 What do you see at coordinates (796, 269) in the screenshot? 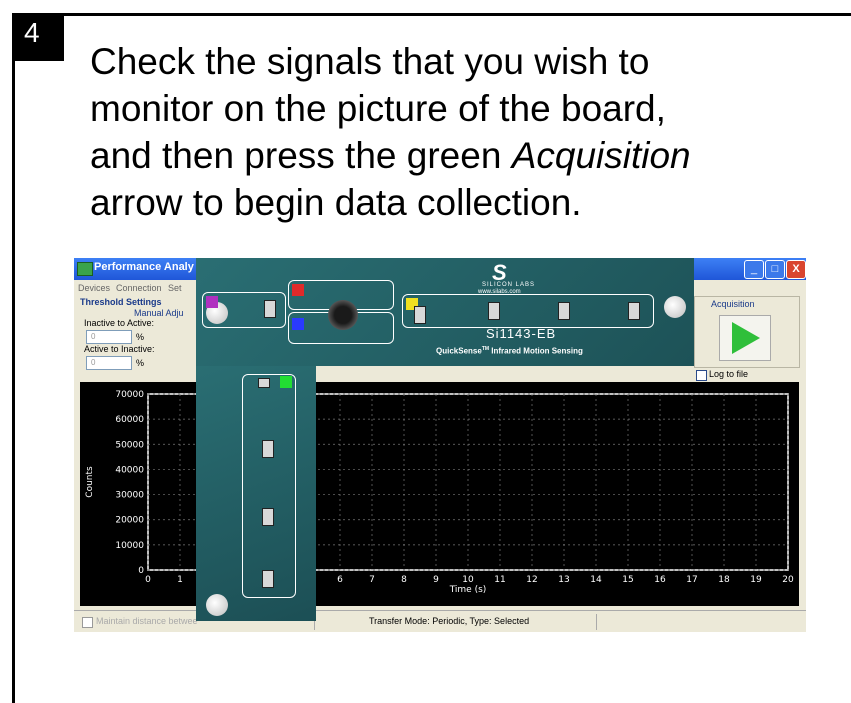
I see `close-button: X` at bounding box center [796, 269].